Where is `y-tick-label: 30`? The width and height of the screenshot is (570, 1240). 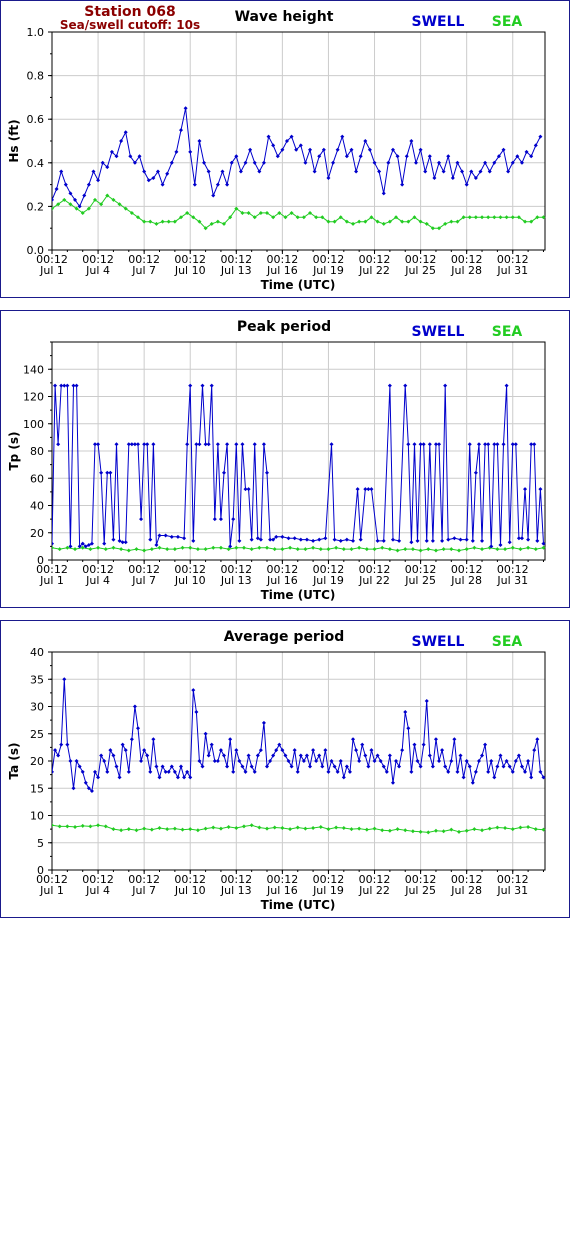
y-tick-label: 30 is located at coordinates (37, 707).